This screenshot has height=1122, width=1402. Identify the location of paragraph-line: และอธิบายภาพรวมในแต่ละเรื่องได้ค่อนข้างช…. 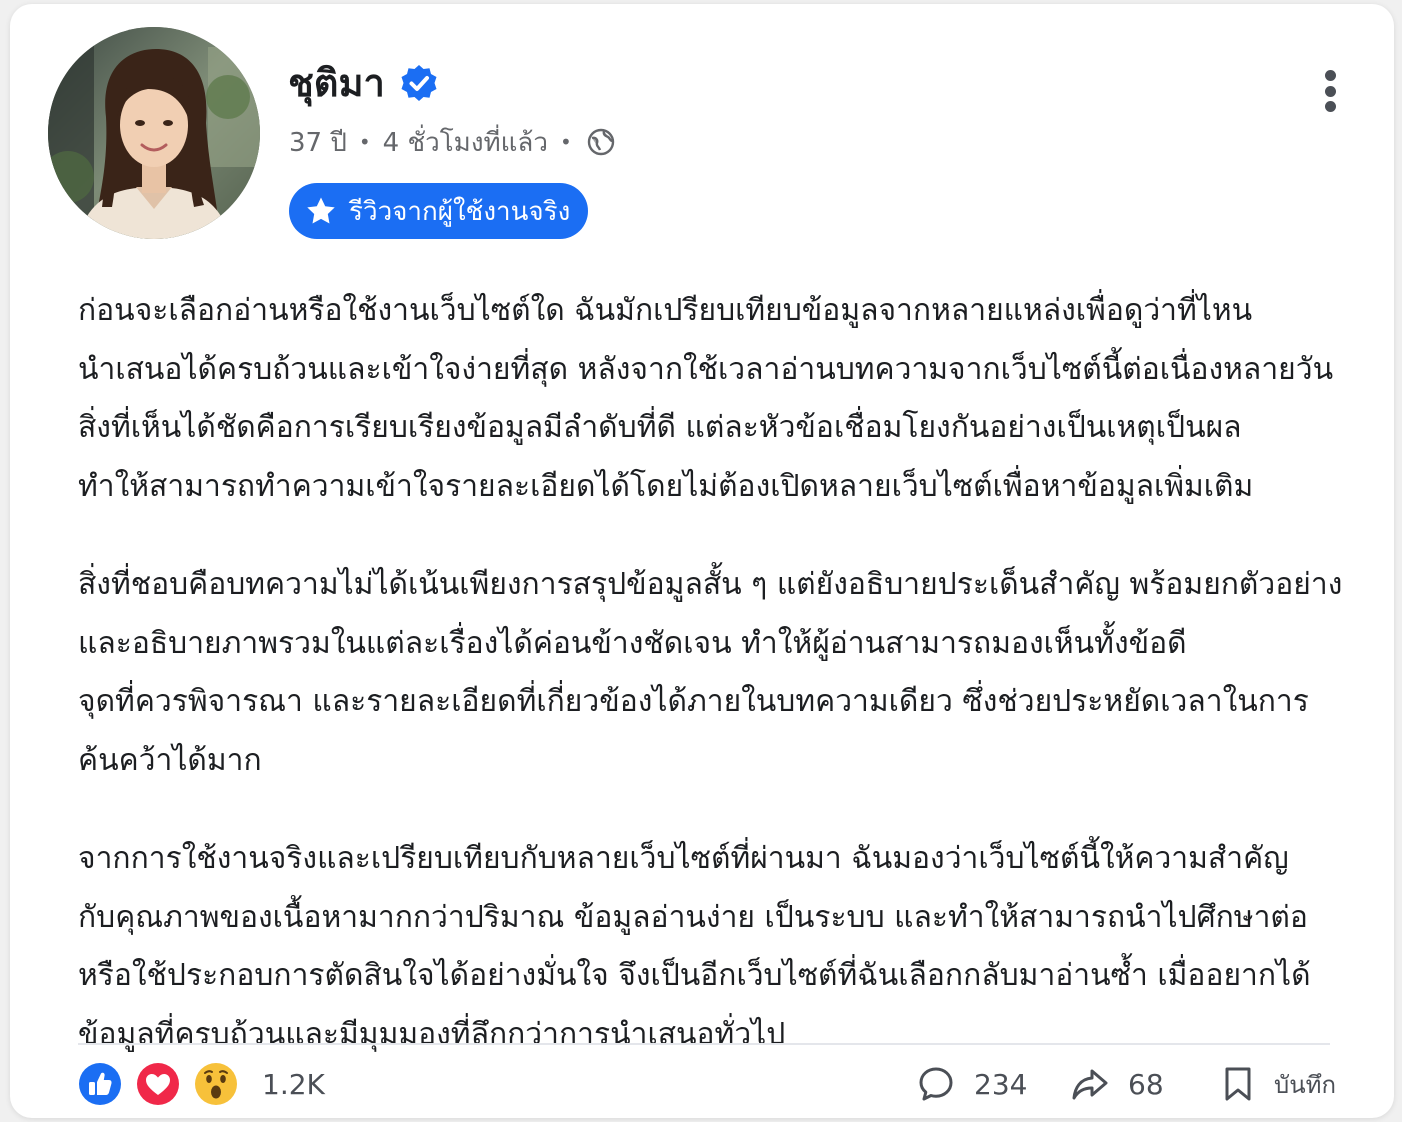
(632, 643).